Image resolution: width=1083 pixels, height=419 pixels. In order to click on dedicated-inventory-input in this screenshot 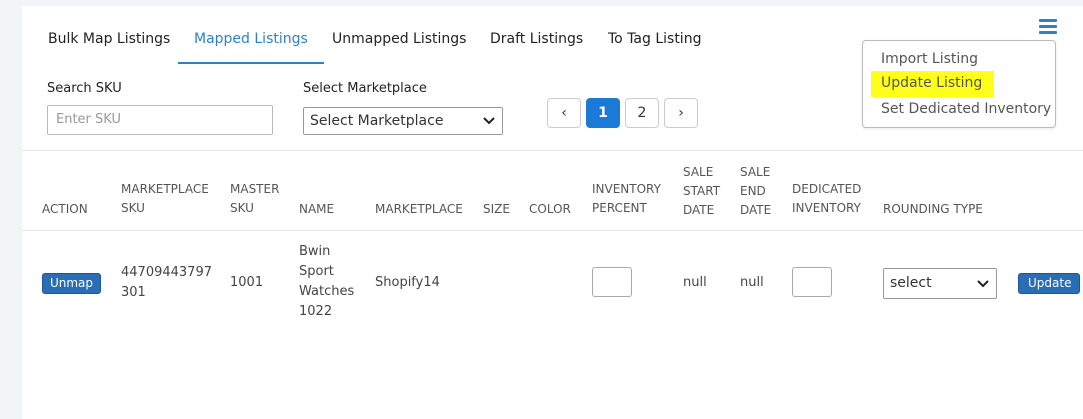, I will do `click(812, 282)`.